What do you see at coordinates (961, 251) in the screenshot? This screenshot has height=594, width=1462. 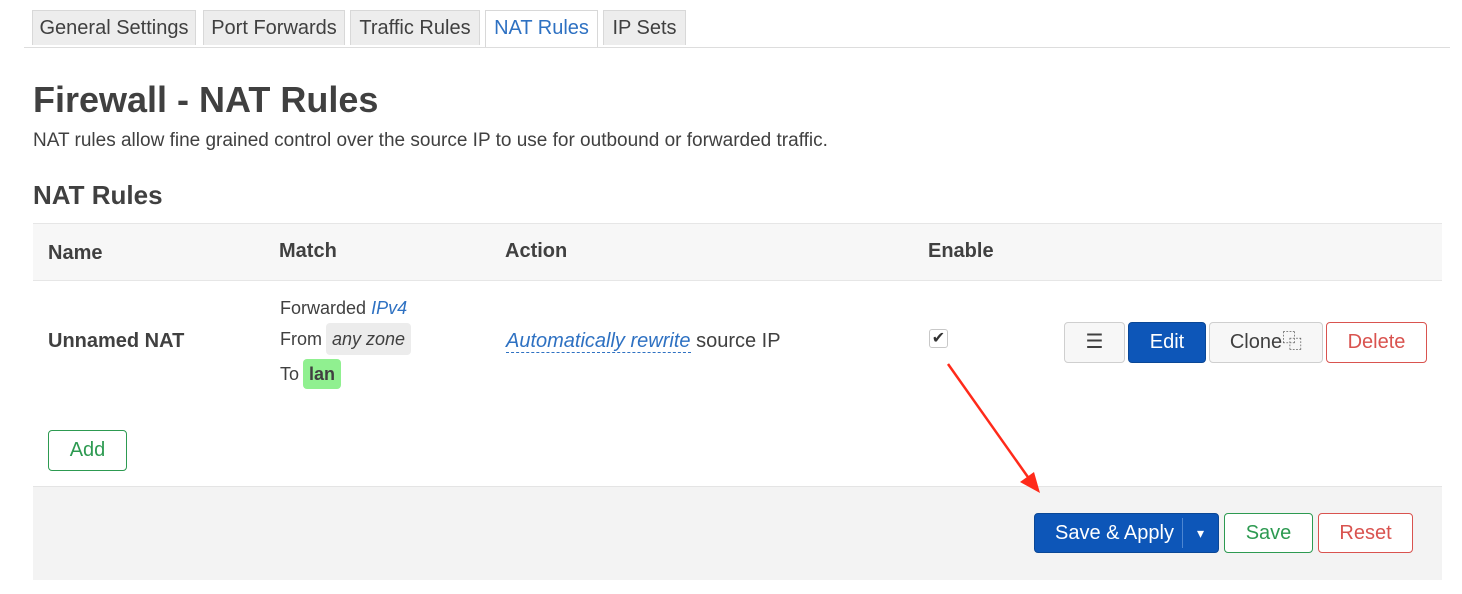 I see `column-header-enable: Enable` at bounding box center [961, 251].